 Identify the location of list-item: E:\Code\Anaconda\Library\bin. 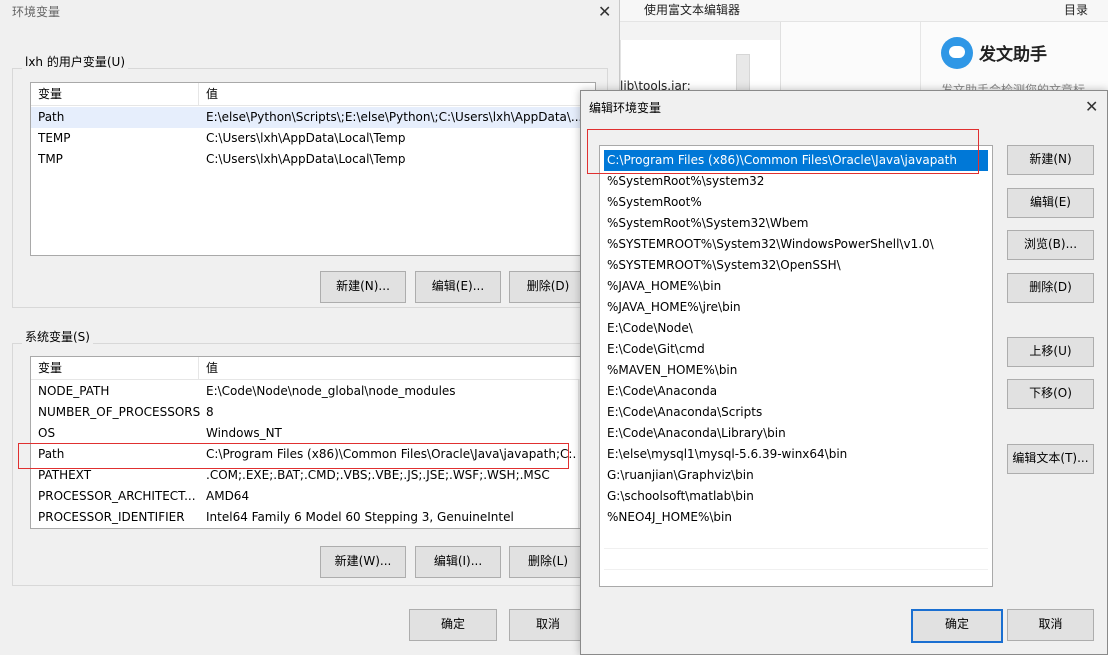
(796, 433).